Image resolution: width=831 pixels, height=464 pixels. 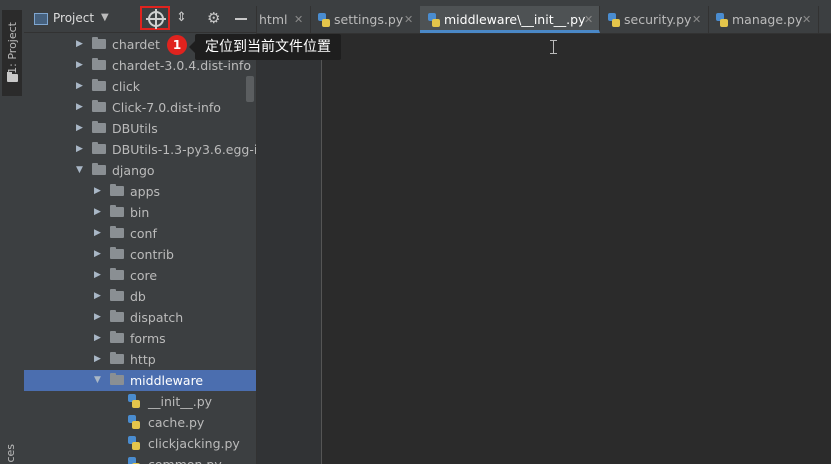 What do you see at coordinates (194, 443) in the screenshot?
I see `tree-item-label: clickjacking.py` at bounding box center [194, 443].